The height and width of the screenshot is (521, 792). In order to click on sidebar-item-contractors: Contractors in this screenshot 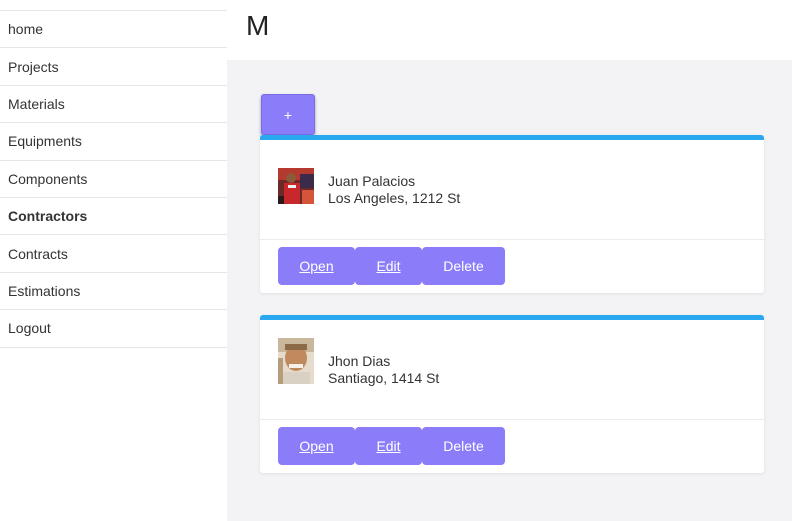, I will do `click(113, 217)`.